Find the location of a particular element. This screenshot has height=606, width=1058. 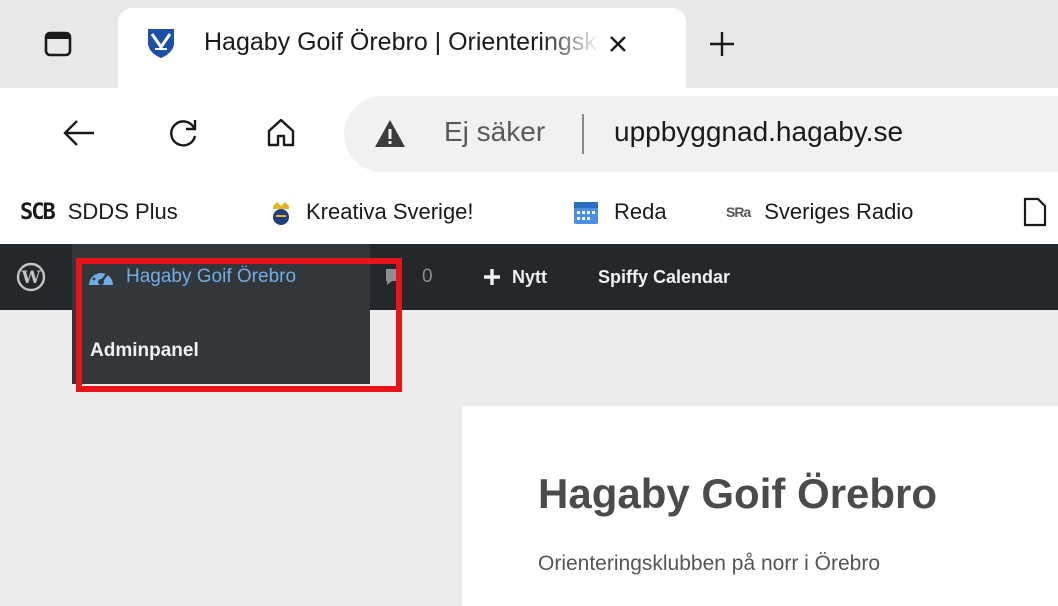

back-arrow-icon is located at coordinates (78, 133).